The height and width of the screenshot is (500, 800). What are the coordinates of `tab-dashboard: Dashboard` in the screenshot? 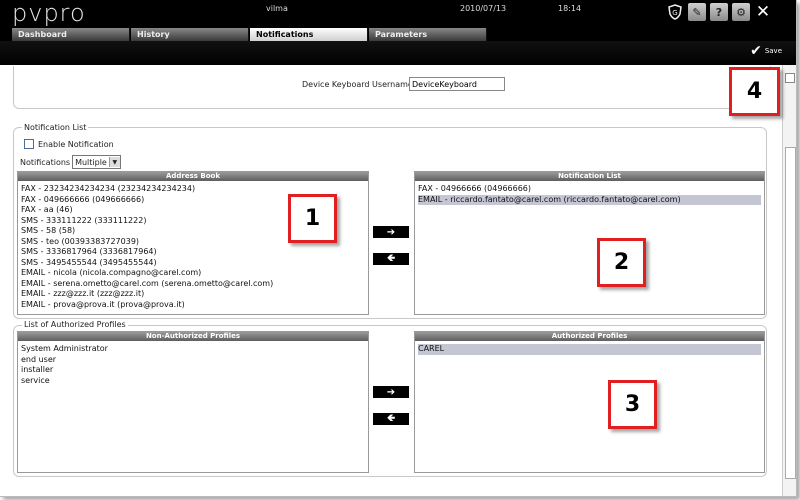 It's located at (71, 34).